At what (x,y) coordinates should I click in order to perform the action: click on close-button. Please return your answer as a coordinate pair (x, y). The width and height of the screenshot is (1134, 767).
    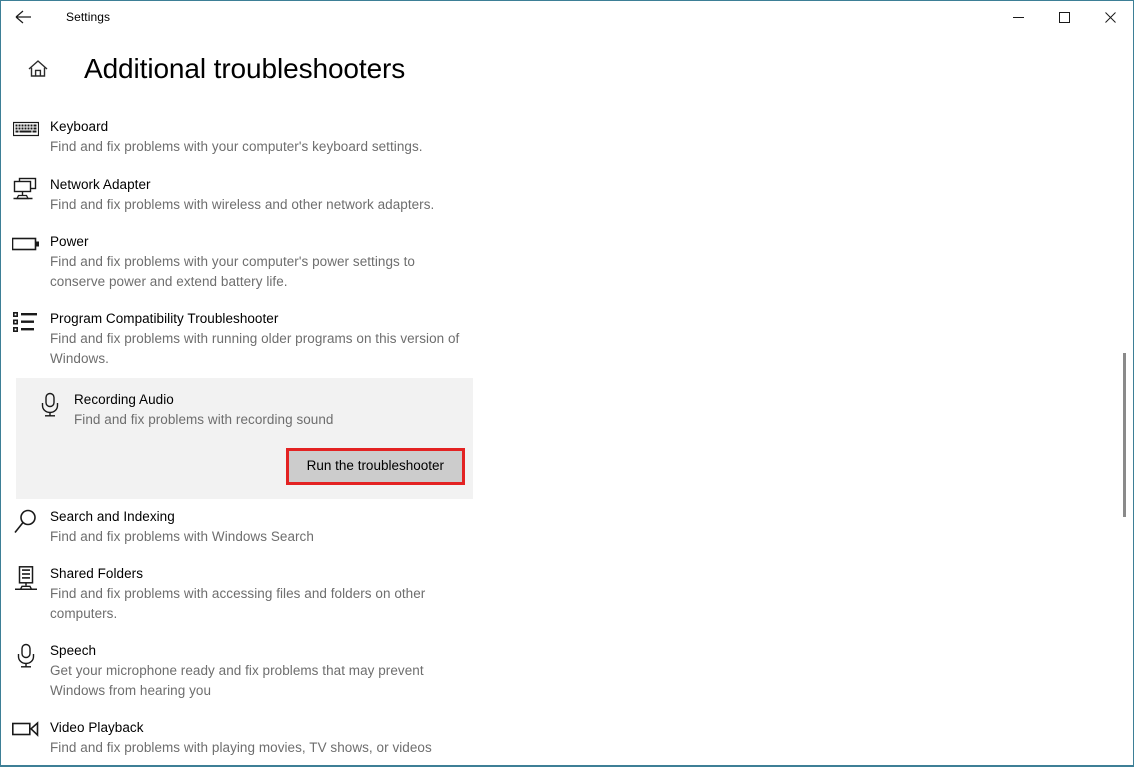
    Looking at the image, I should click on (1110, 17).